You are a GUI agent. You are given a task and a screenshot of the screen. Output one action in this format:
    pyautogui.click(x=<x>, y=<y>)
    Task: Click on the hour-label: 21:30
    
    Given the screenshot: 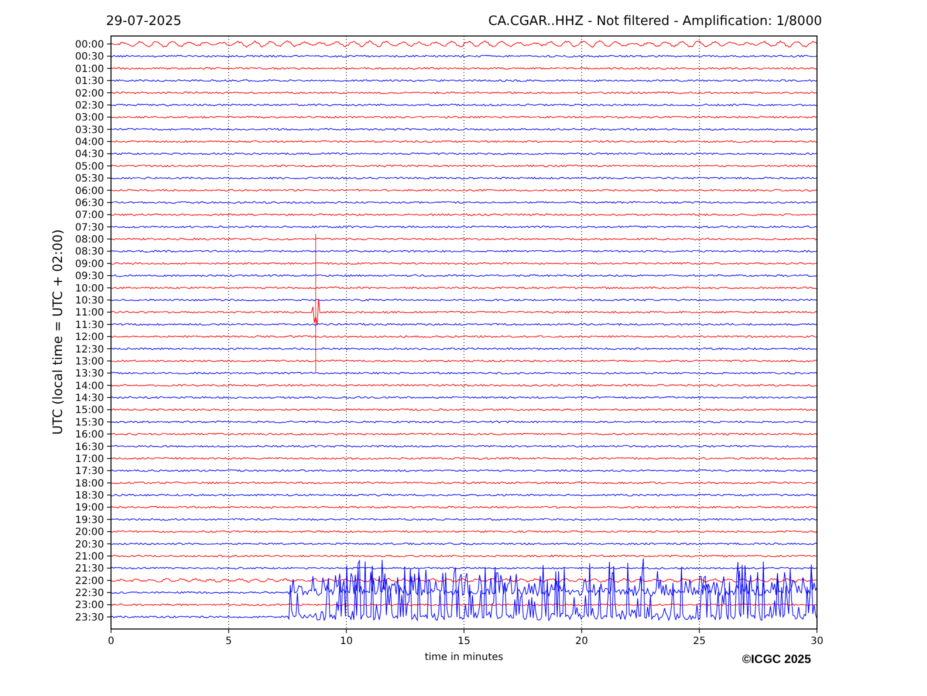 What is the action you would take?
    pyautogui.click(x=89, y=569)
    